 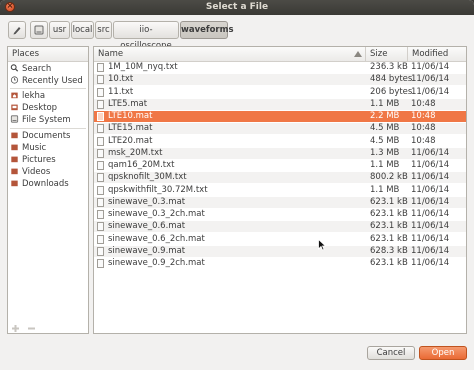 I want to click on place-desktop: Desktop, so click(x=33, y=108).